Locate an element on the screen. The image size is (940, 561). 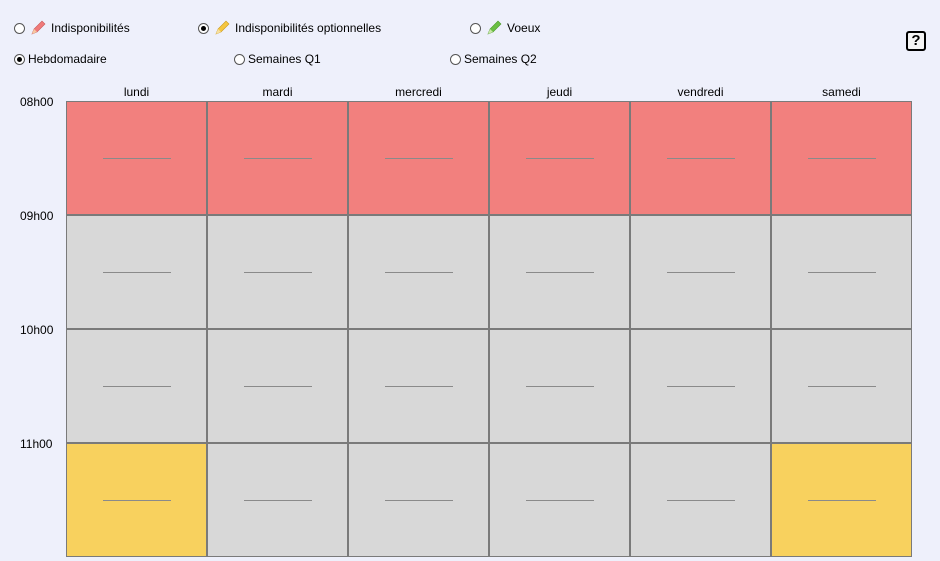
day-header-samedi: samedi is located at coordinates (841, 92).